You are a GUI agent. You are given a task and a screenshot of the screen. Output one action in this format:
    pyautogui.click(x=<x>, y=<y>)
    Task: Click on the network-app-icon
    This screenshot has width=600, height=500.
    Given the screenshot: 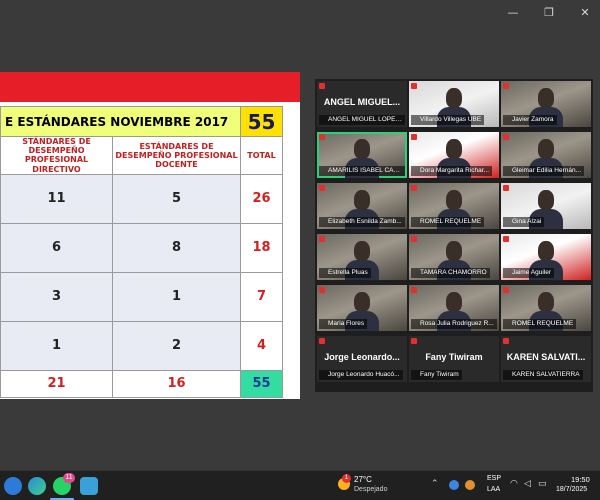 What is the action you would take?
    pyautogui.click(x=454, y=485)
    